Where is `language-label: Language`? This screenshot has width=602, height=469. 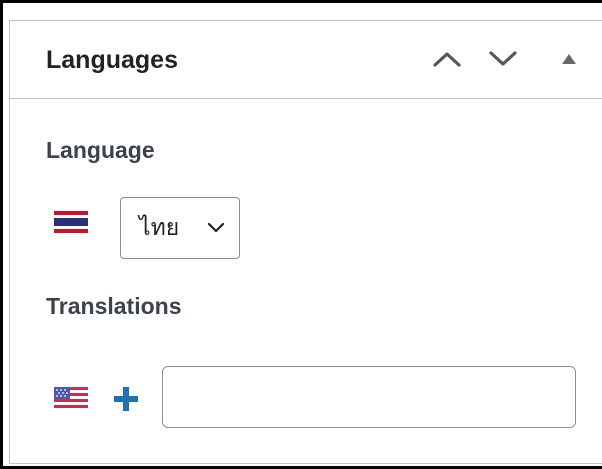 language-label: Language is located at coordinates (100, 150).